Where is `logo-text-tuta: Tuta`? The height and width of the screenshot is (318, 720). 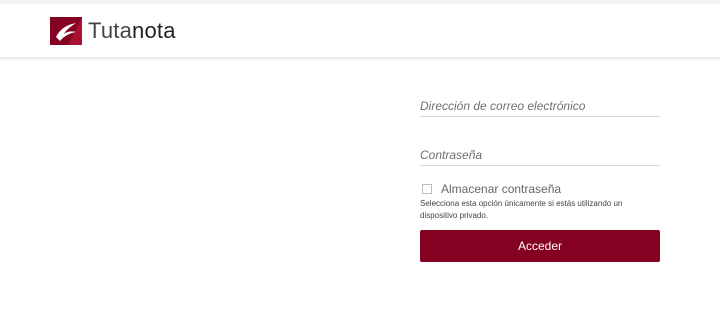 logo-text-tuta: Tuta is located at coordinates (110, 30).